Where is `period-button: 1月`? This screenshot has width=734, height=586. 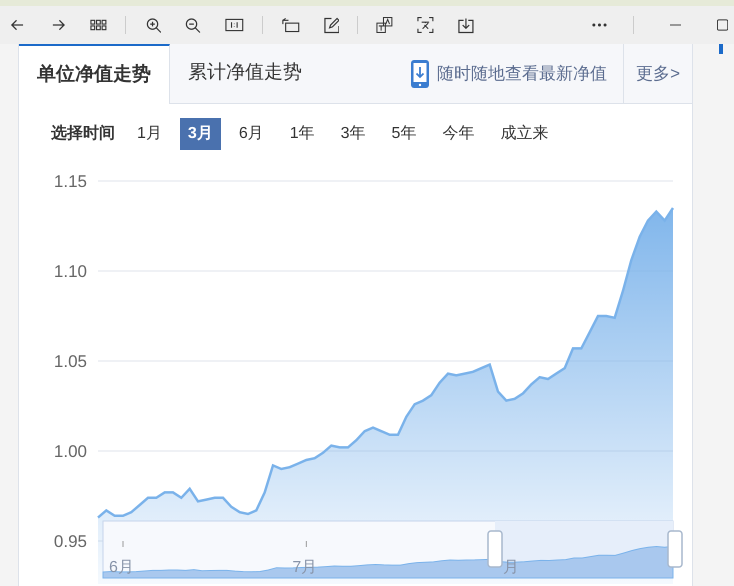 period-button: 1月 is located at coordinates (149, 134).